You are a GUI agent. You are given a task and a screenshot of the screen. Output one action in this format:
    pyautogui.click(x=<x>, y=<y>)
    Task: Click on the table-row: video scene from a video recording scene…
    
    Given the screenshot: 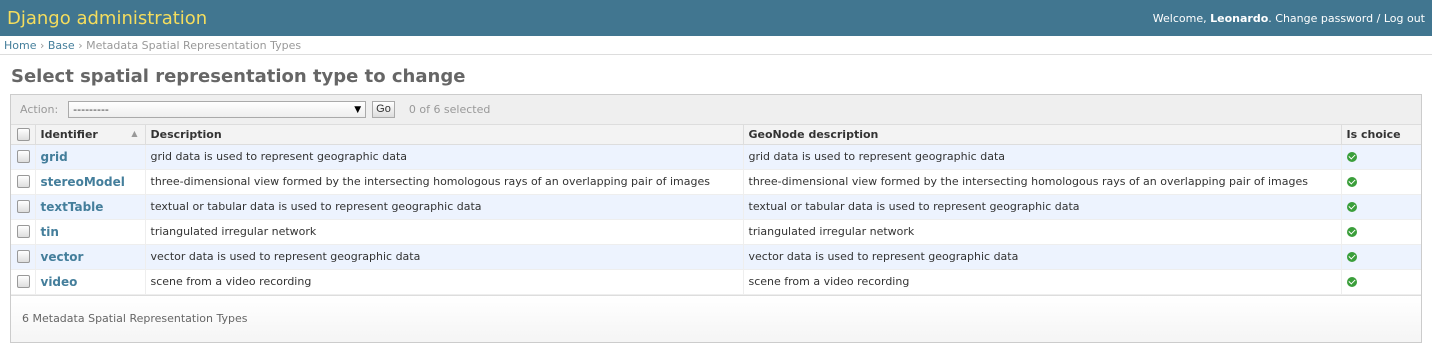 What is the action you would take?
    pyautogui.click(x=716, y=282)
    